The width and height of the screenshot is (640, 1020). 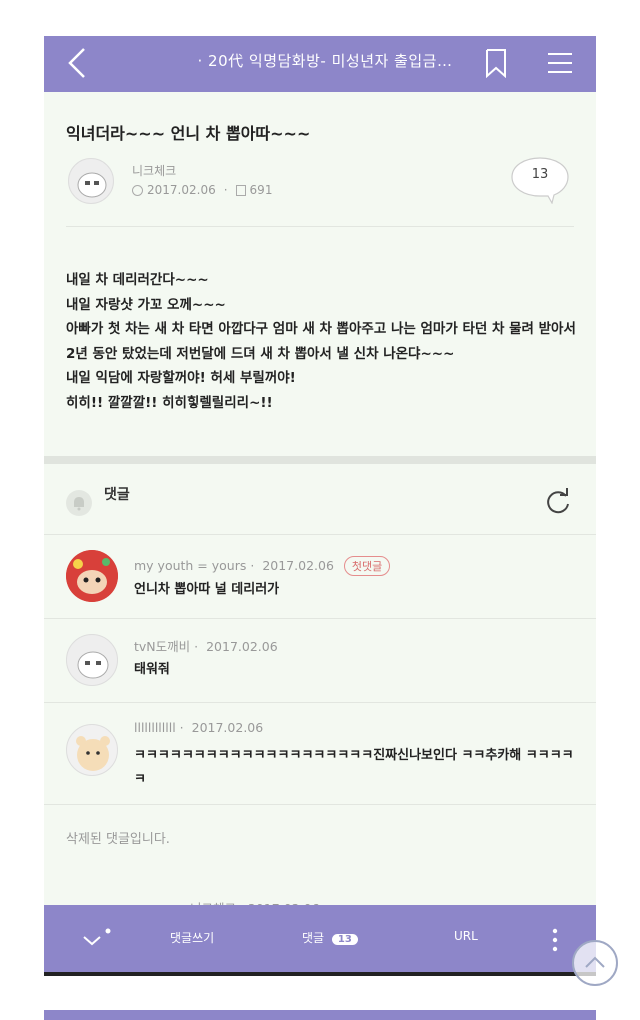 I want to click on post-views: 691, so click(x=261, y=190).